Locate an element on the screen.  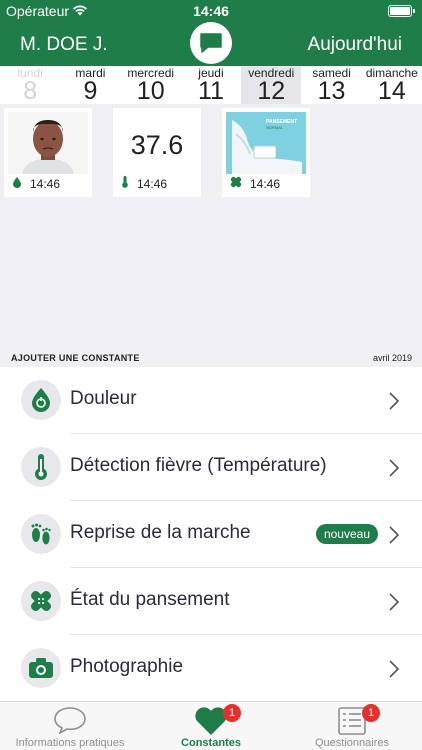
day-number: 8 is located at coordinates (30, 91).